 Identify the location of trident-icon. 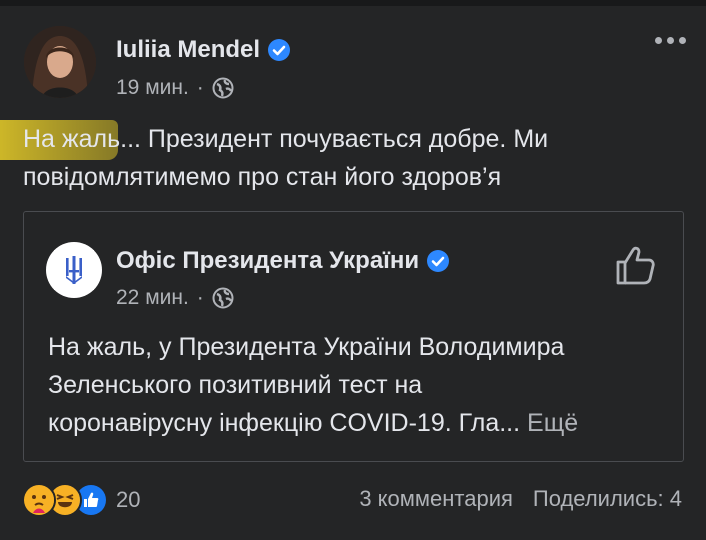
(74, 270).